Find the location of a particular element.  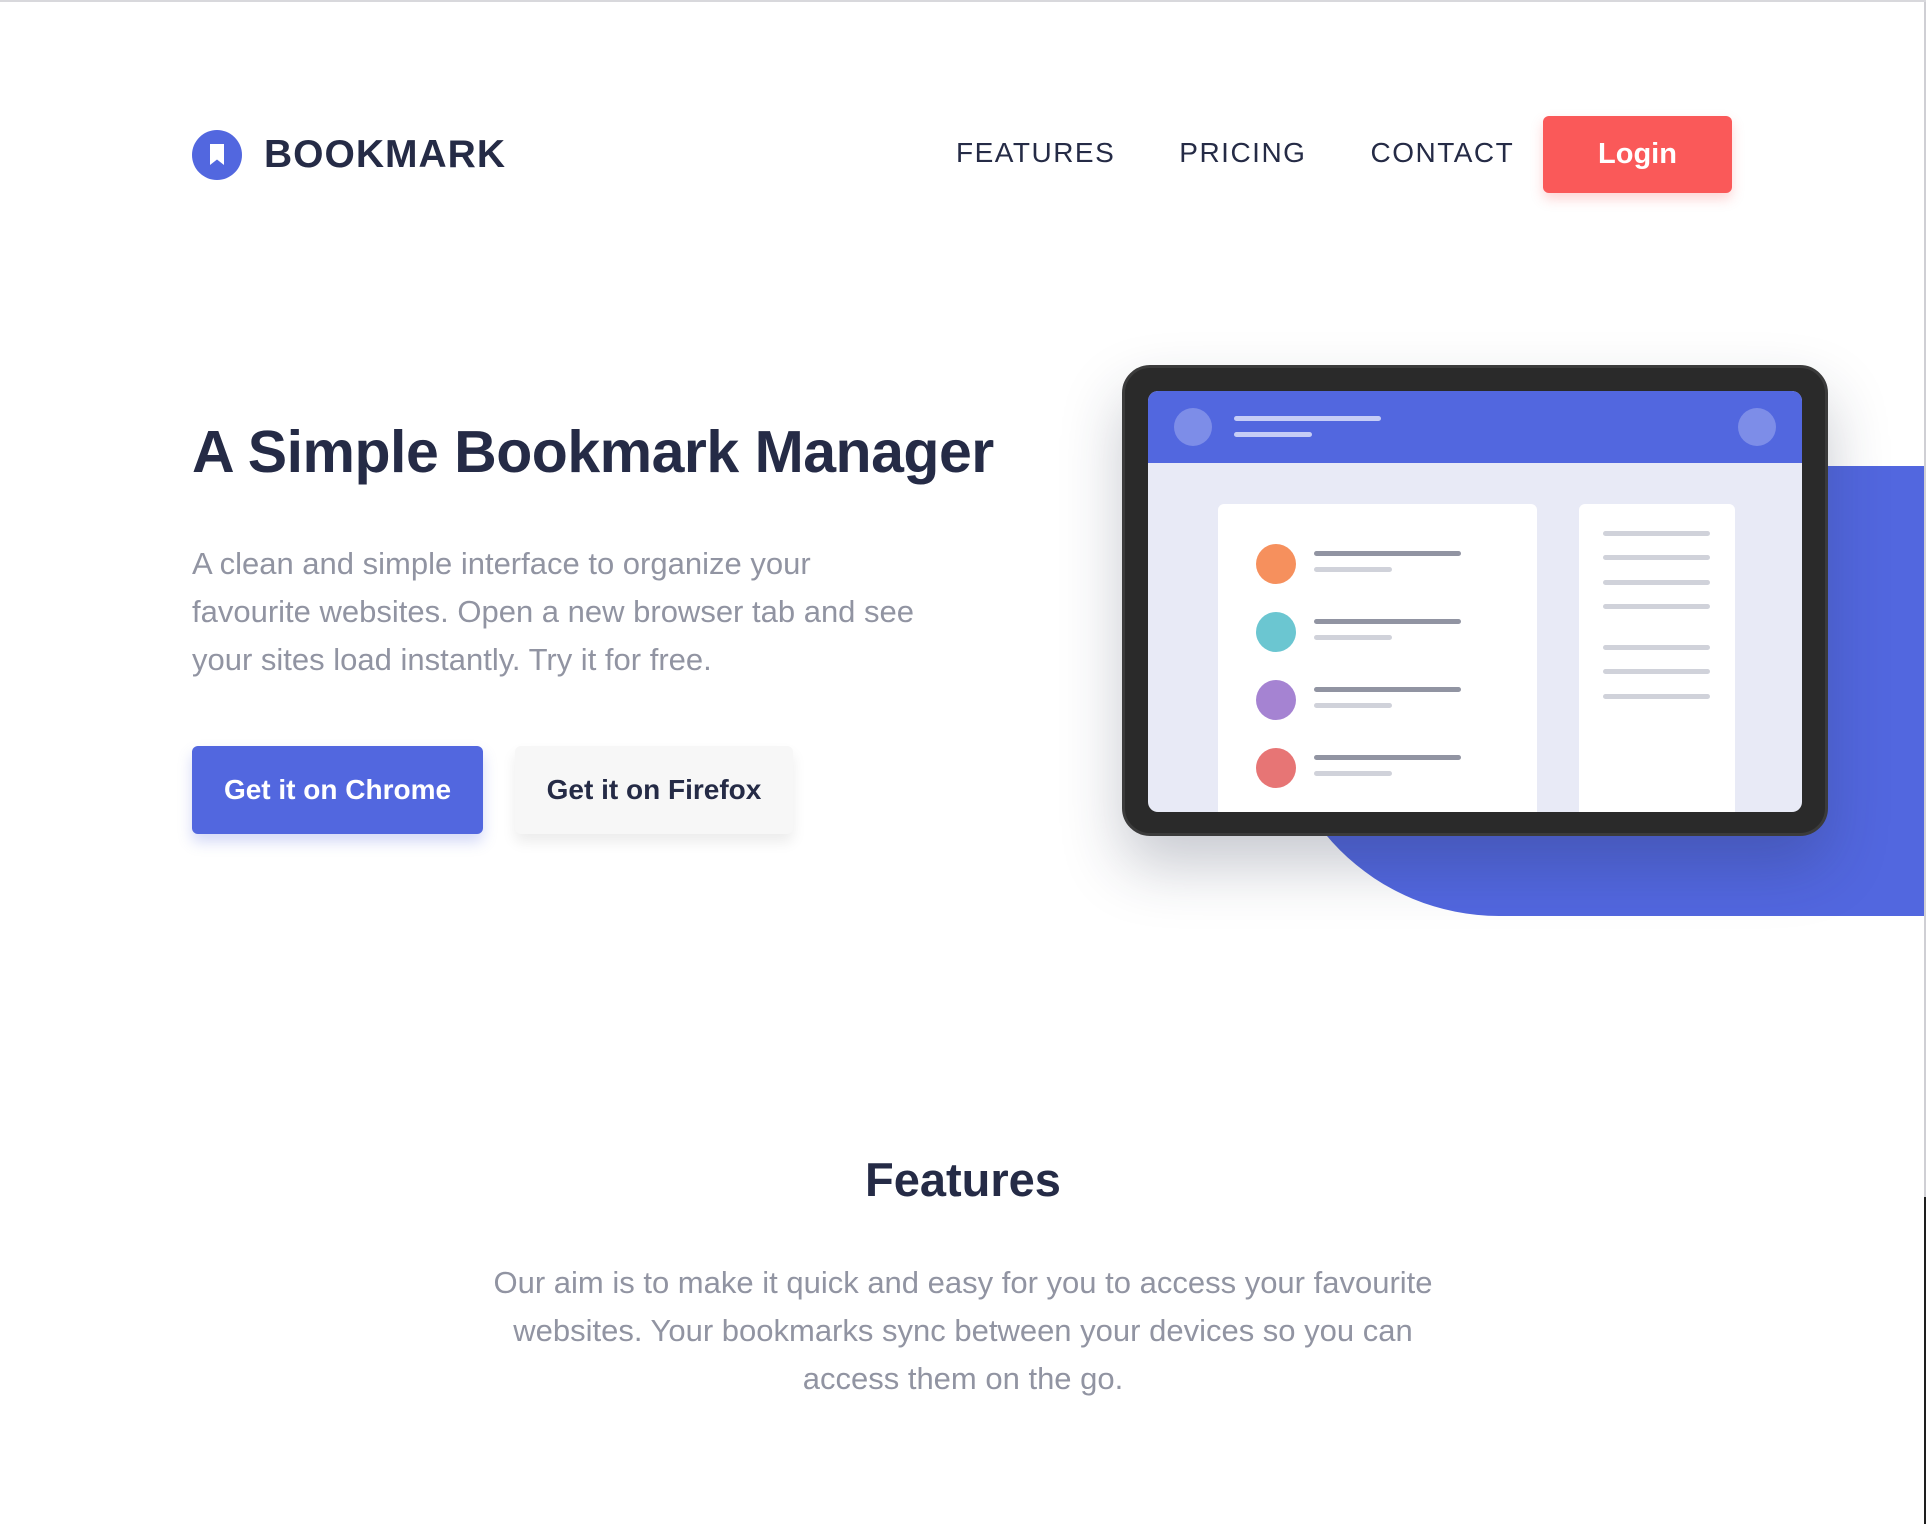

get-firefox-button: Get it on Firefox is located at coordinates (654, 790).